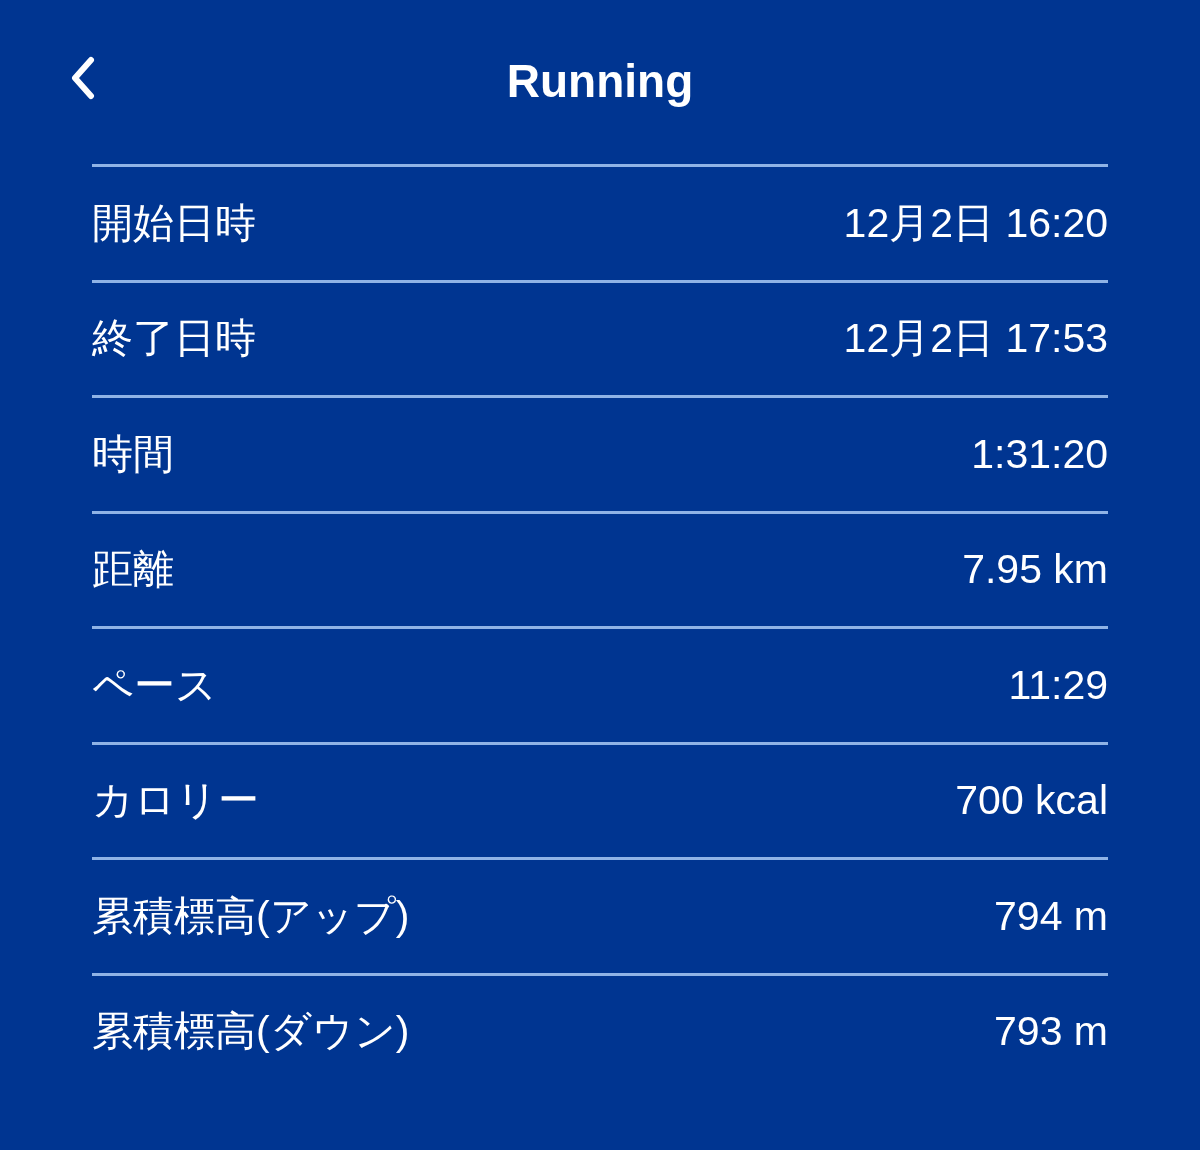  I want to click on stat-label: 累積標高(アップ), so click(251, 916).